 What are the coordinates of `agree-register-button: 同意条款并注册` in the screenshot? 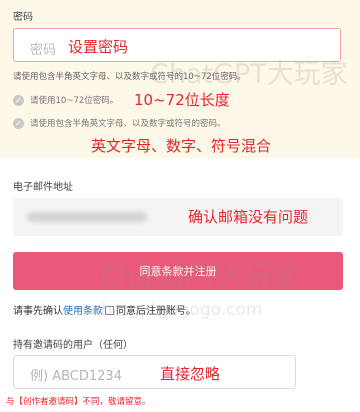 It's located at (178, 271).